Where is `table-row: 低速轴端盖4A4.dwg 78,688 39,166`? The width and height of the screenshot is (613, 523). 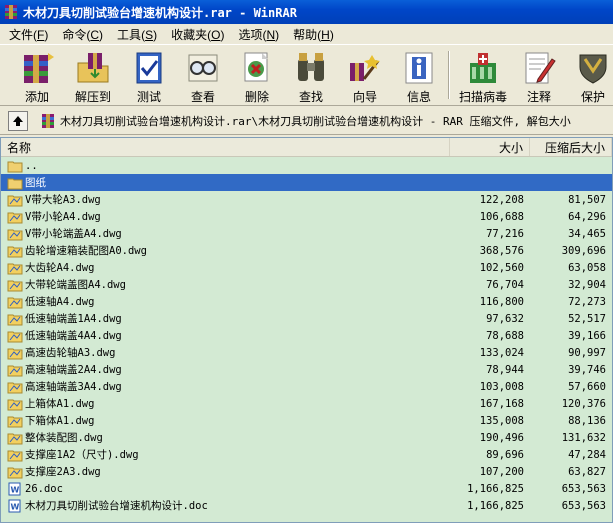
table-row: 低速轴端盖4A4.dwg 78,688 39,166 is located at coordinates (306, 335).